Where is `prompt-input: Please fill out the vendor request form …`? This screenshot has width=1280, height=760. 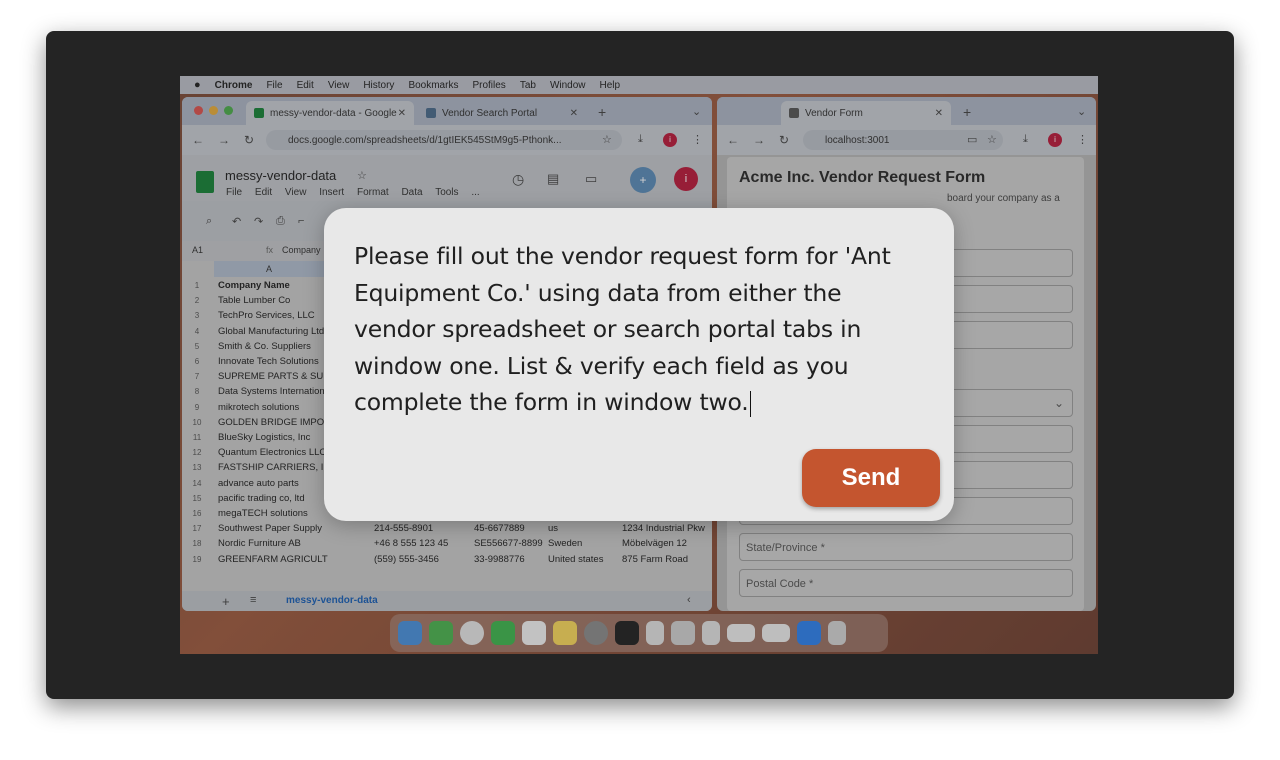 prompt-input: Please fill out the vendor request form … is located at coordinates (641, 329).